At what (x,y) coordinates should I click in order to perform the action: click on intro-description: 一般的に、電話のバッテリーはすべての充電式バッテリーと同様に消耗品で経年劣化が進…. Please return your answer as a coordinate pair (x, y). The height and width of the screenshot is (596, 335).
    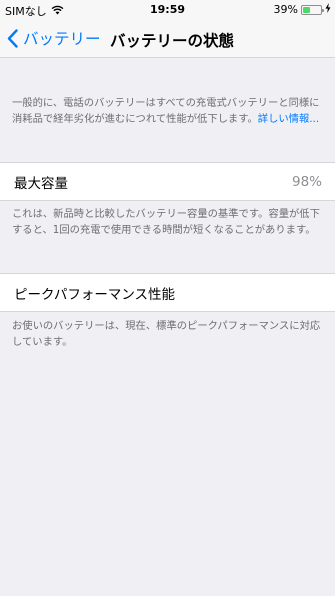
    Looking at the image, I should click on (167, 111).